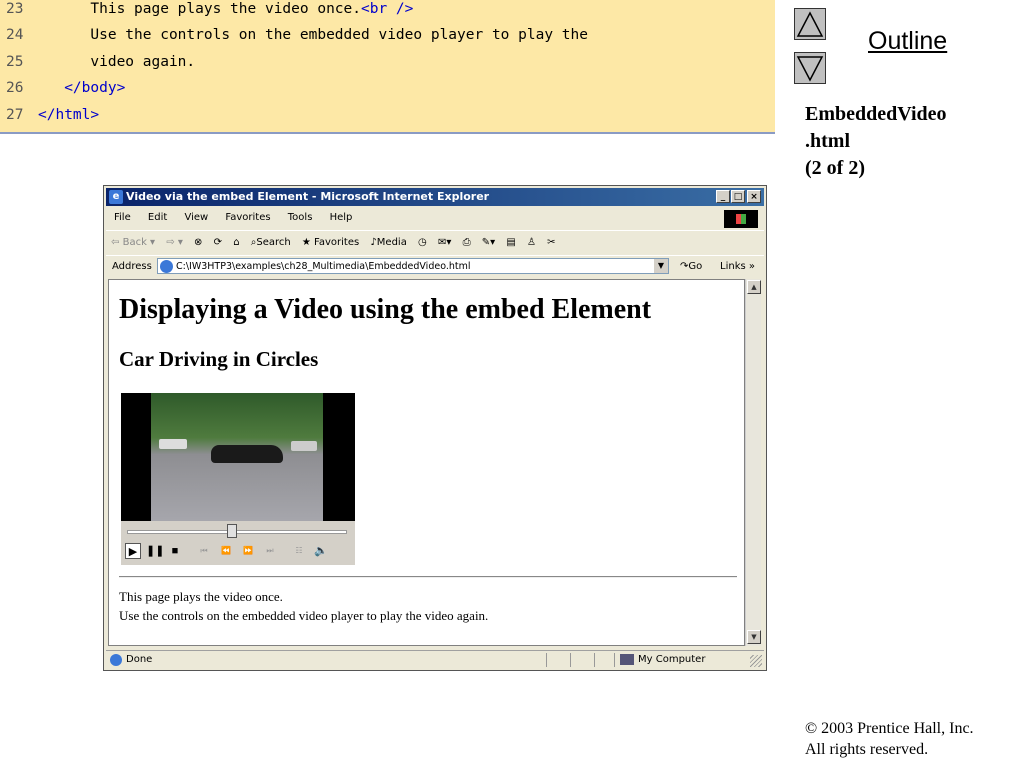 This screenshot has height=768, width=1024. What do you see at coordinates (738, 196) in the screenshot?
I see `maximize-button: □` at bounding box center [738, 196].